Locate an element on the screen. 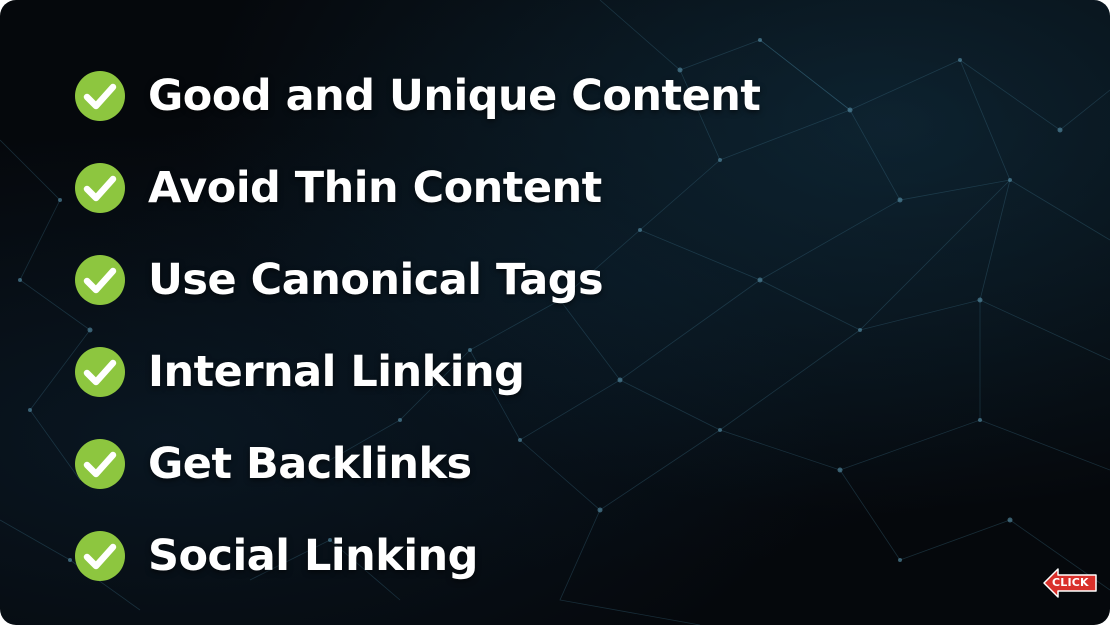 This screenshot has width=1110, height=625. checklist-item-label: Good and Unique Content is located at coordinates (454, 96).